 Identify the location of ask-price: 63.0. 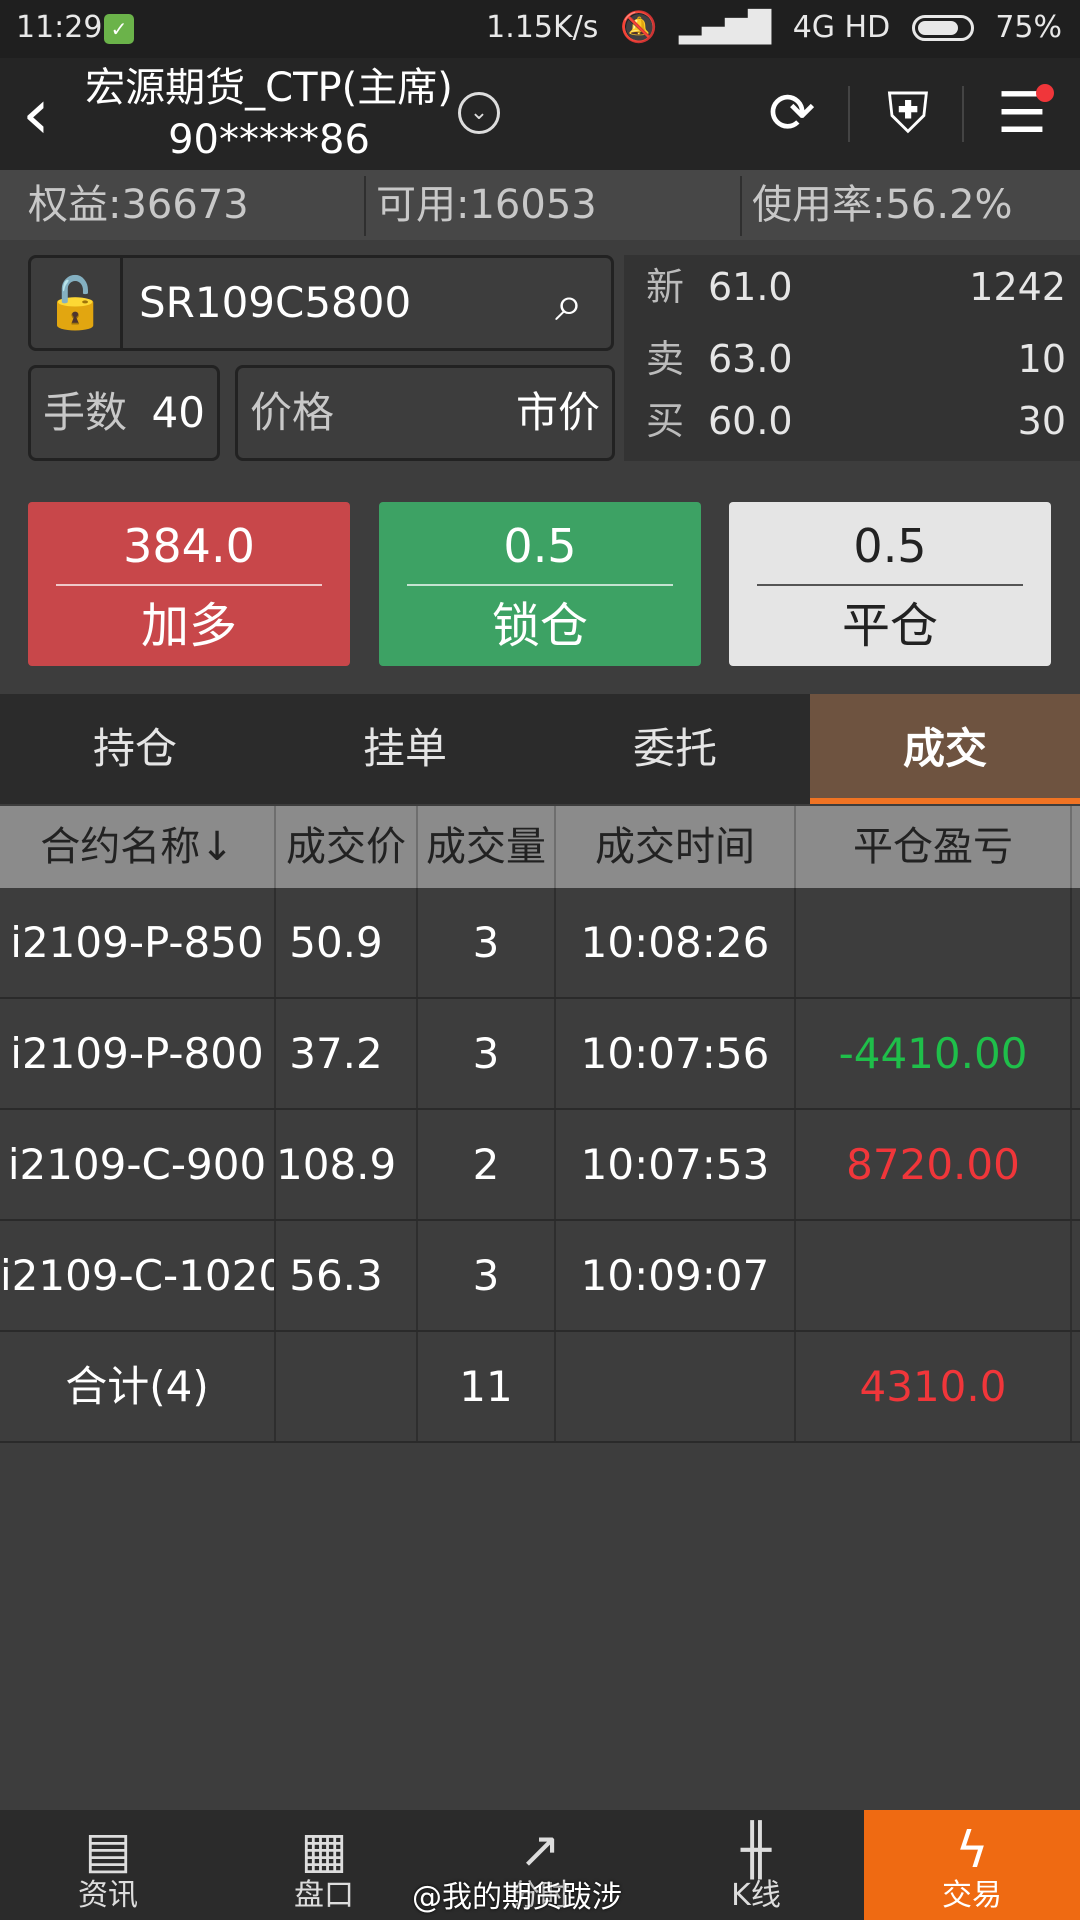
(750, 359).